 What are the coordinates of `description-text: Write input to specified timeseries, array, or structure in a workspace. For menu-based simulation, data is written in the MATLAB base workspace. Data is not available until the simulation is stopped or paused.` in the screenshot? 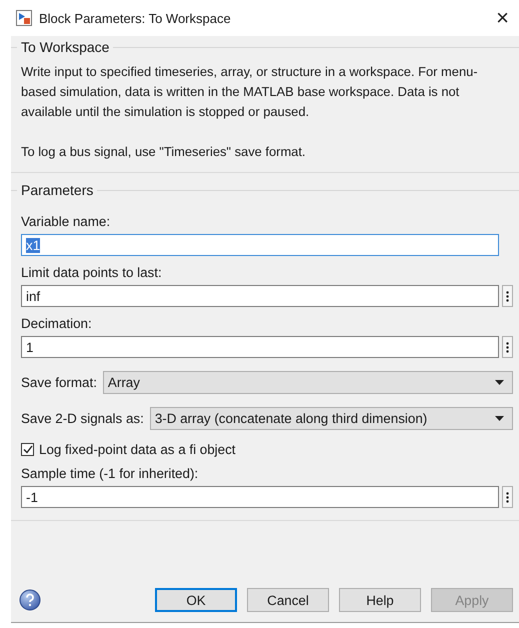 It's located at (250, 92).